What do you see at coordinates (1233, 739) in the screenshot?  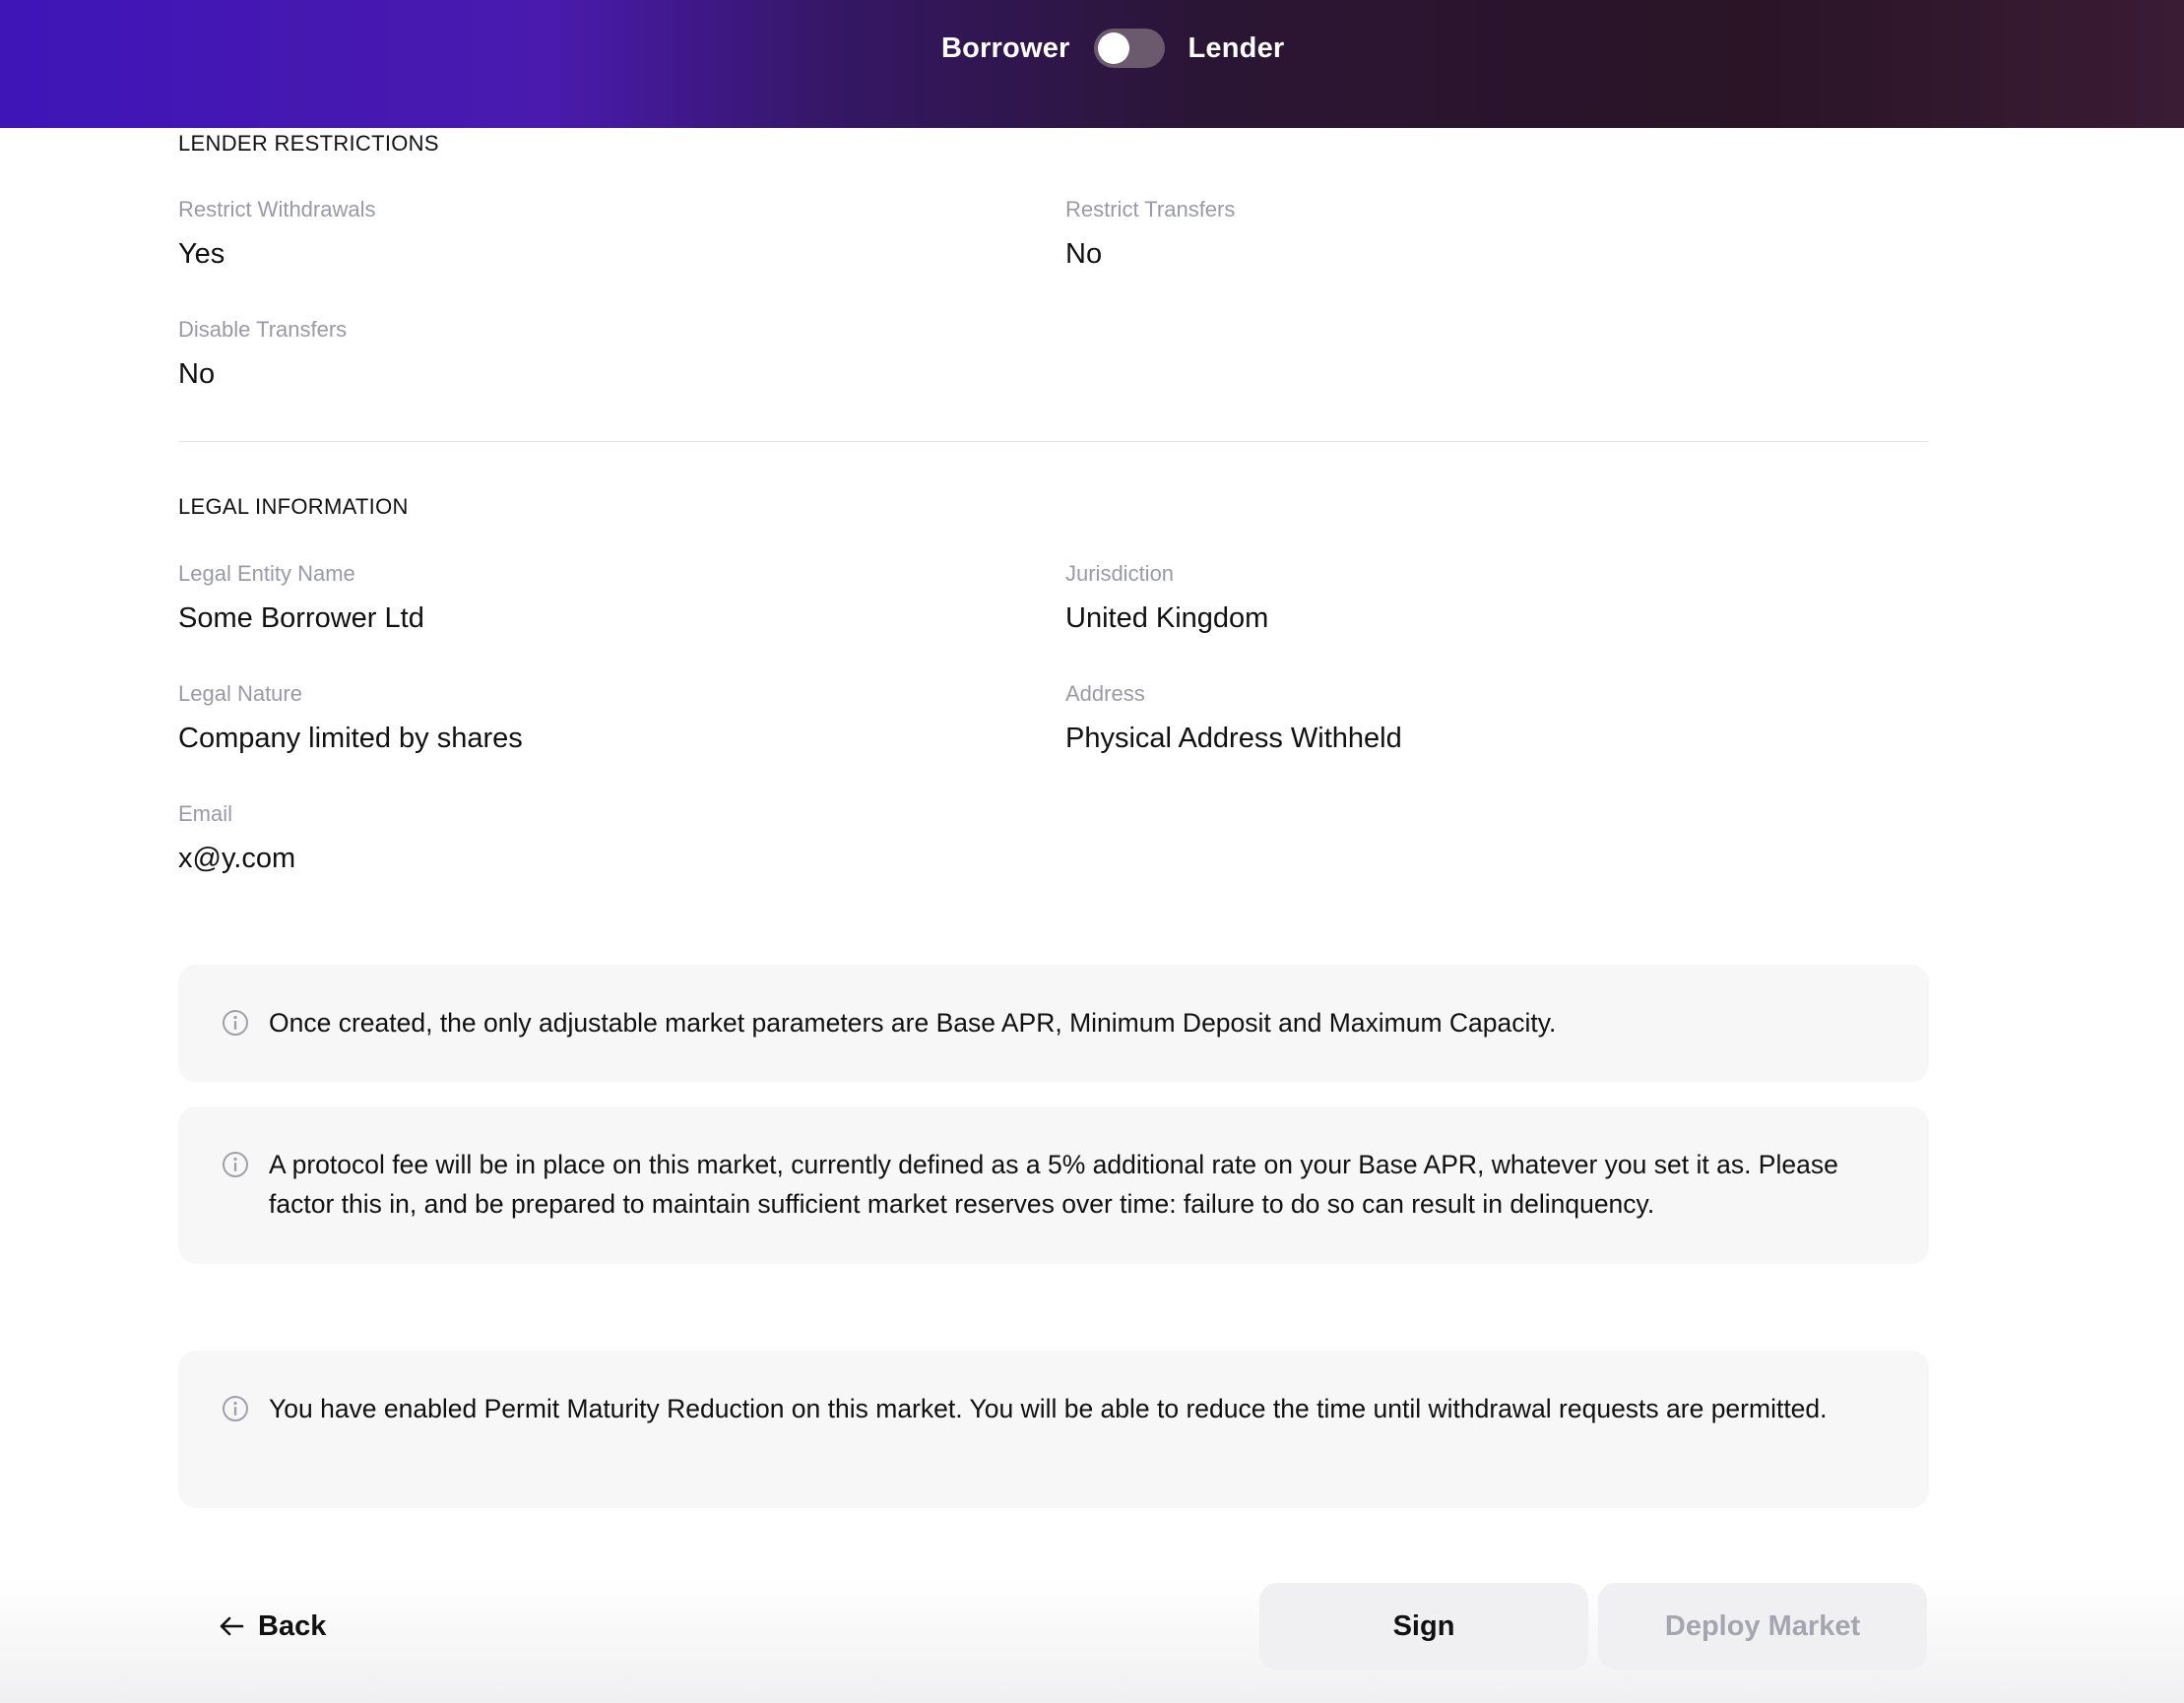 I see `address-value: Physical Address Withheld` at bounding box center [1233, 739].